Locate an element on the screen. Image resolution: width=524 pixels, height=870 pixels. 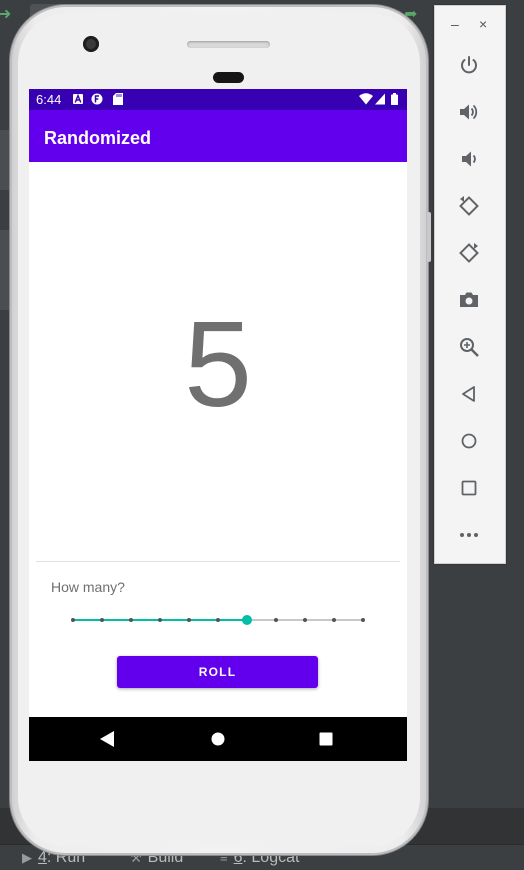
volume-up-button is located at coordinates (469, 112).